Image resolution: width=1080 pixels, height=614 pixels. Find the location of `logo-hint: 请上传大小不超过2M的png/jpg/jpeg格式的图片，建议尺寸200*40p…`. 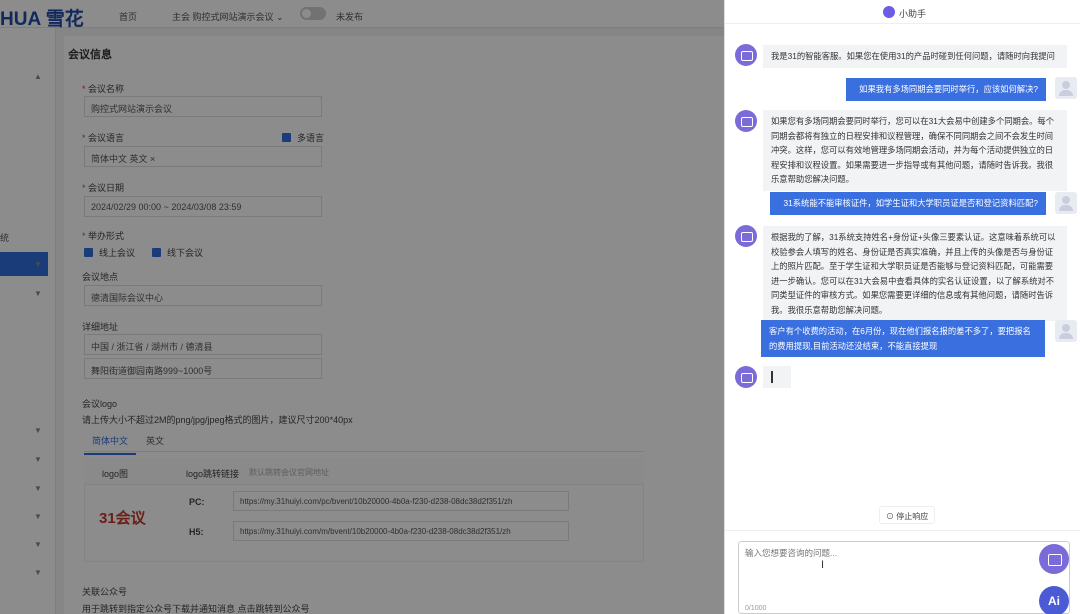

logo-hint: 请上传大小不超过2M的png/jpg/jpeg格式的图片，建议尺寸200*40p… is located at coordinates (217, 420).